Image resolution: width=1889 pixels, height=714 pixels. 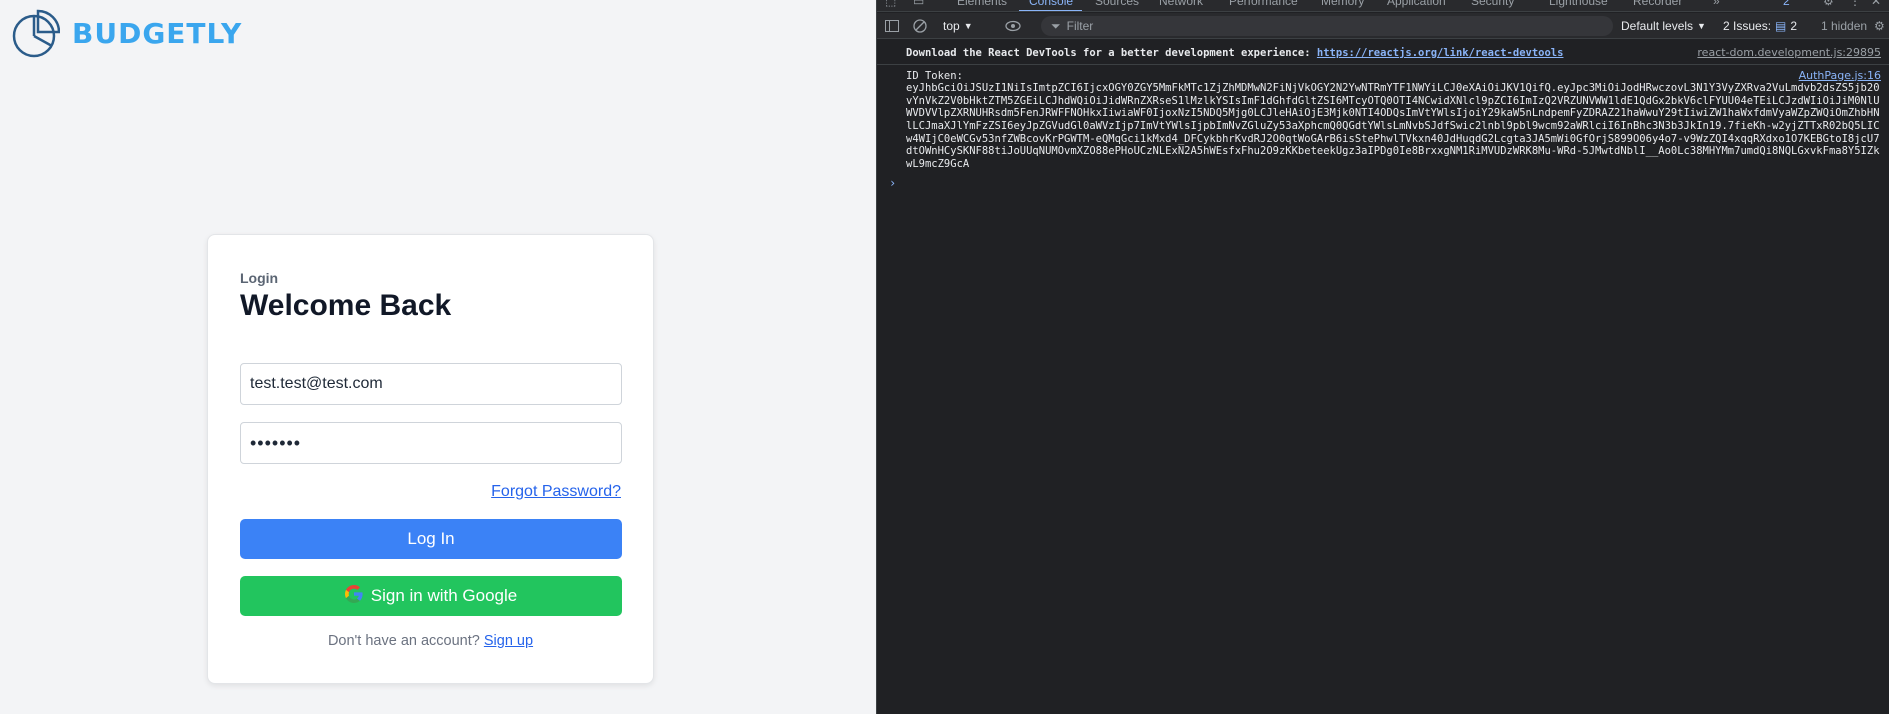 I want to click on hidden-count: 1 hidden, so click(x=1844, y=26).